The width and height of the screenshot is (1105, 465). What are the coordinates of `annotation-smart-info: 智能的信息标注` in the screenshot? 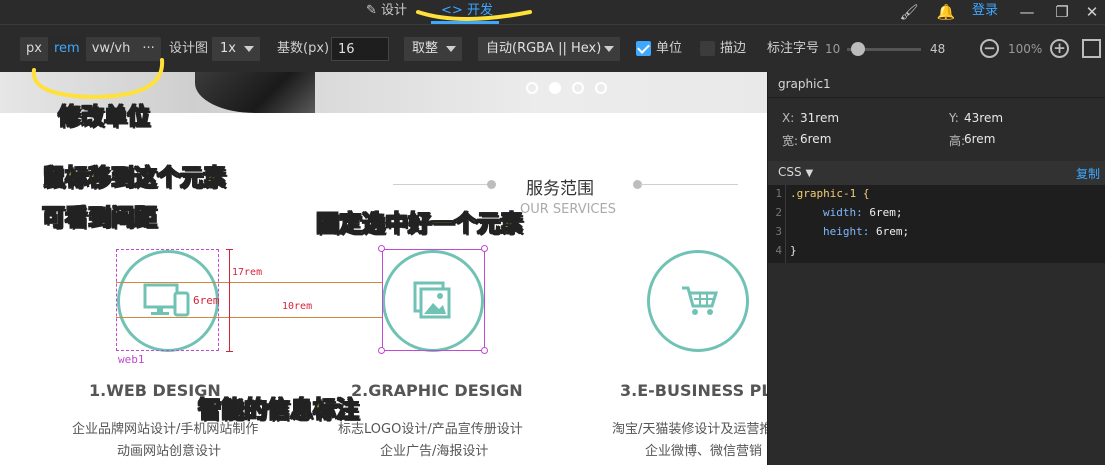 It's located at (279, 410).